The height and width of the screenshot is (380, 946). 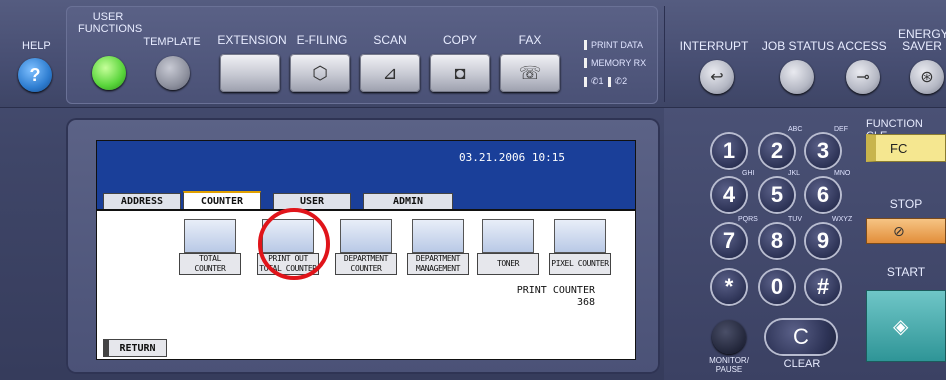 I want to click on energy-saver-button: ⊛, so click(x=927, y=77).